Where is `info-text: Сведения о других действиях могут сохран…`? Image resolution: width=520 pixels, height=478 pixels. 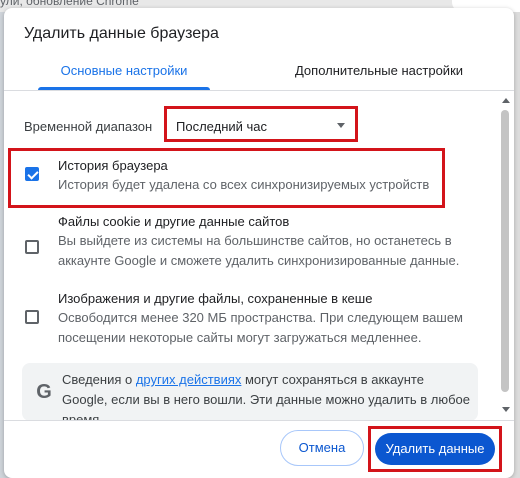 info-text: Сведения о других действиях могут сохран… is located at coordinates (267, 395).